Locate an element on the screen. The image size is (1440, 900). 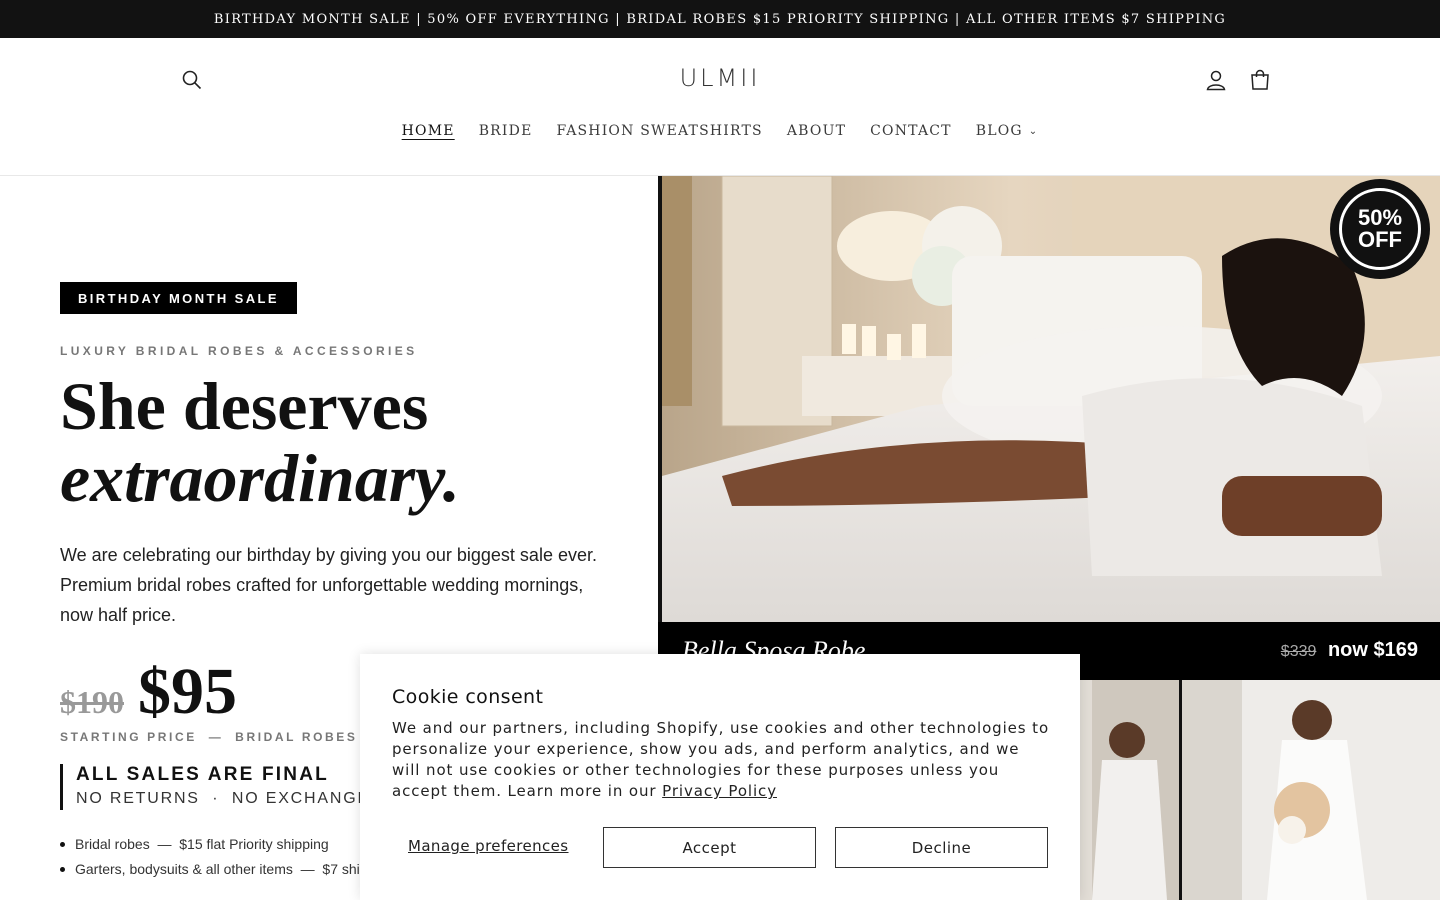
price-row: $190 $95 is located at coordinates (148, 692).